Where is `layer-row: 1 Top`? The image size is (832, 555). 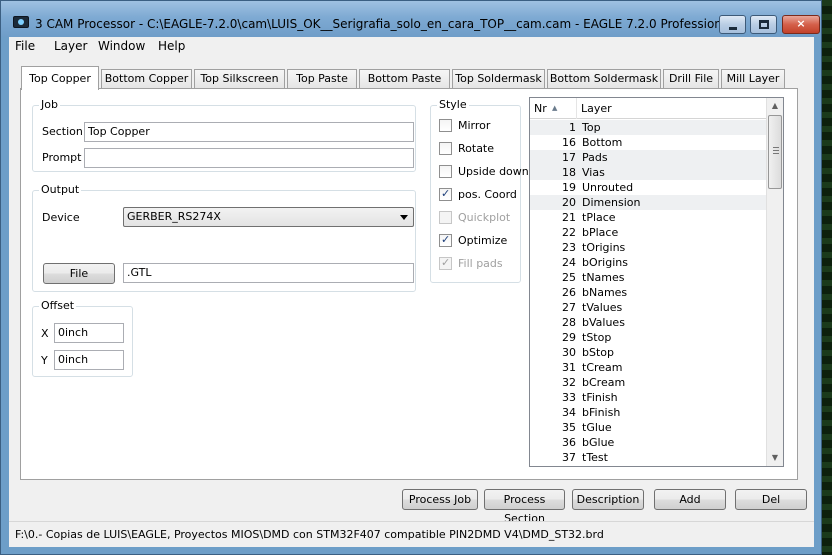 layer-row: 1 Top is located at coordinates (648, 127).